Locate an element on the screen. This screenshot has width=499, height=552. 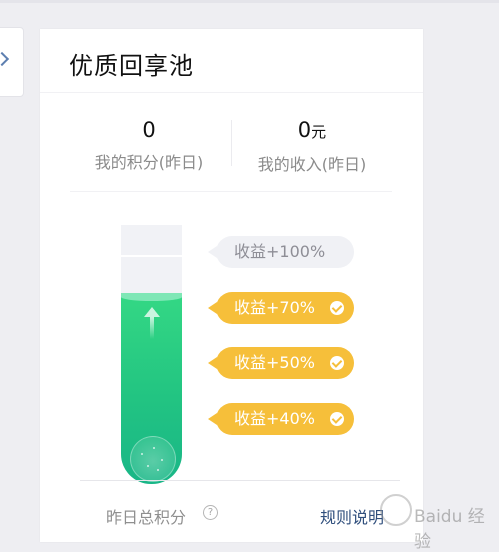
tube-fill is located at coordinates (151, 388).